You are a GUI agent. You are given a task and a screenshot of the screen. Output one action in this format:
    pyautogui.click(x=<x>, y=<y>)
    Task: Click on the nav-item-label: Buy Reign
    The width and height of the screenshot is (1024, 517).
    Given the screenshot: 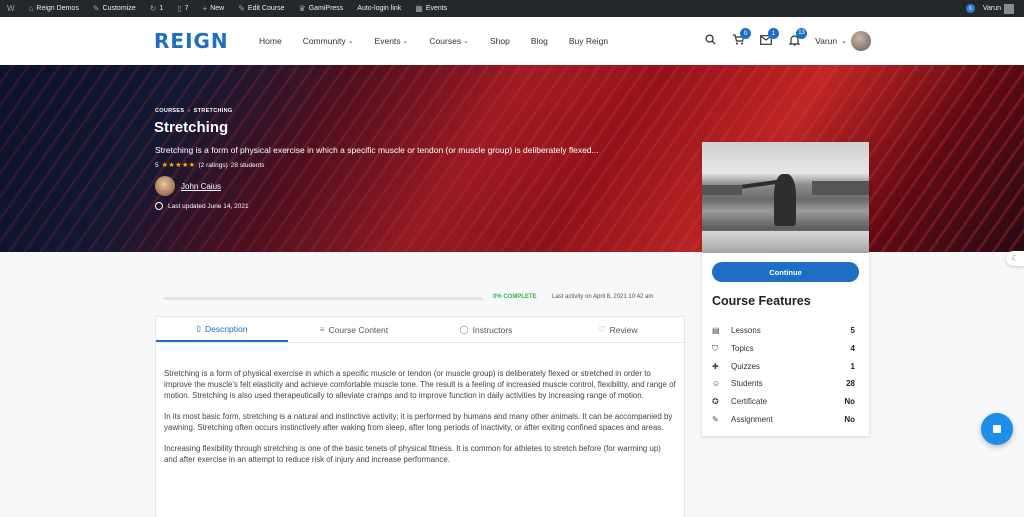 What is the action you would take?
    pyautogui.click(x=588, y=41)
    